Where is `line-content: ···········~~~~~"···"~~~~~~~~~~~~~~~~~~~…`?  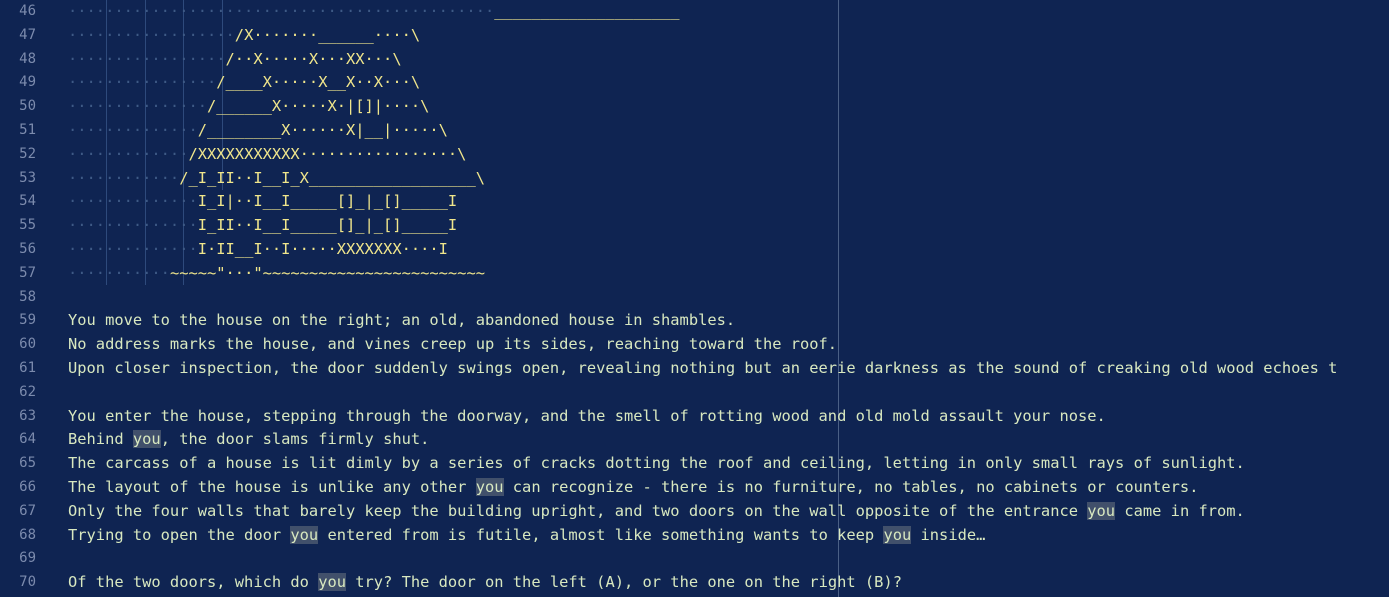 line-content: ···········~~~~~"···"~~~~~~~~~~~~~~~~~~~… is located at coordinates (276, 274).